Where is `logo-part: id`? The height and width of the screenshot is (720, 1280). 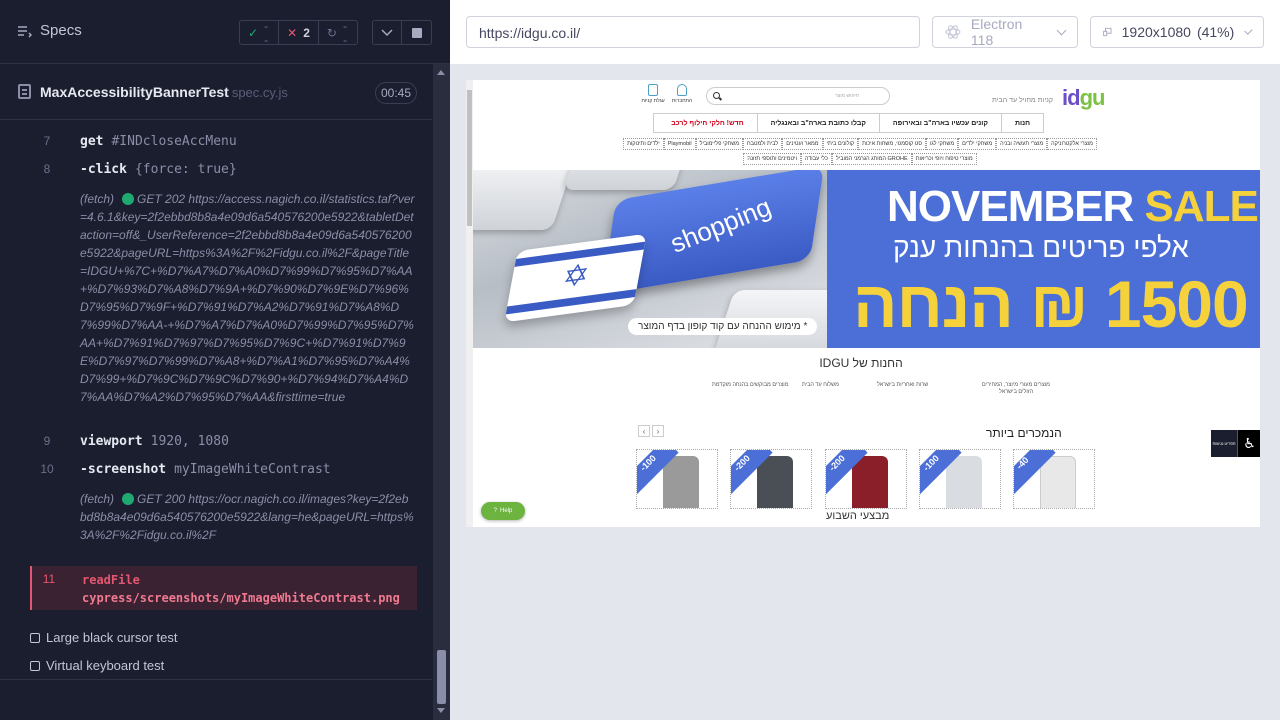 logo-part: id is located at coordinates (1071, 97).